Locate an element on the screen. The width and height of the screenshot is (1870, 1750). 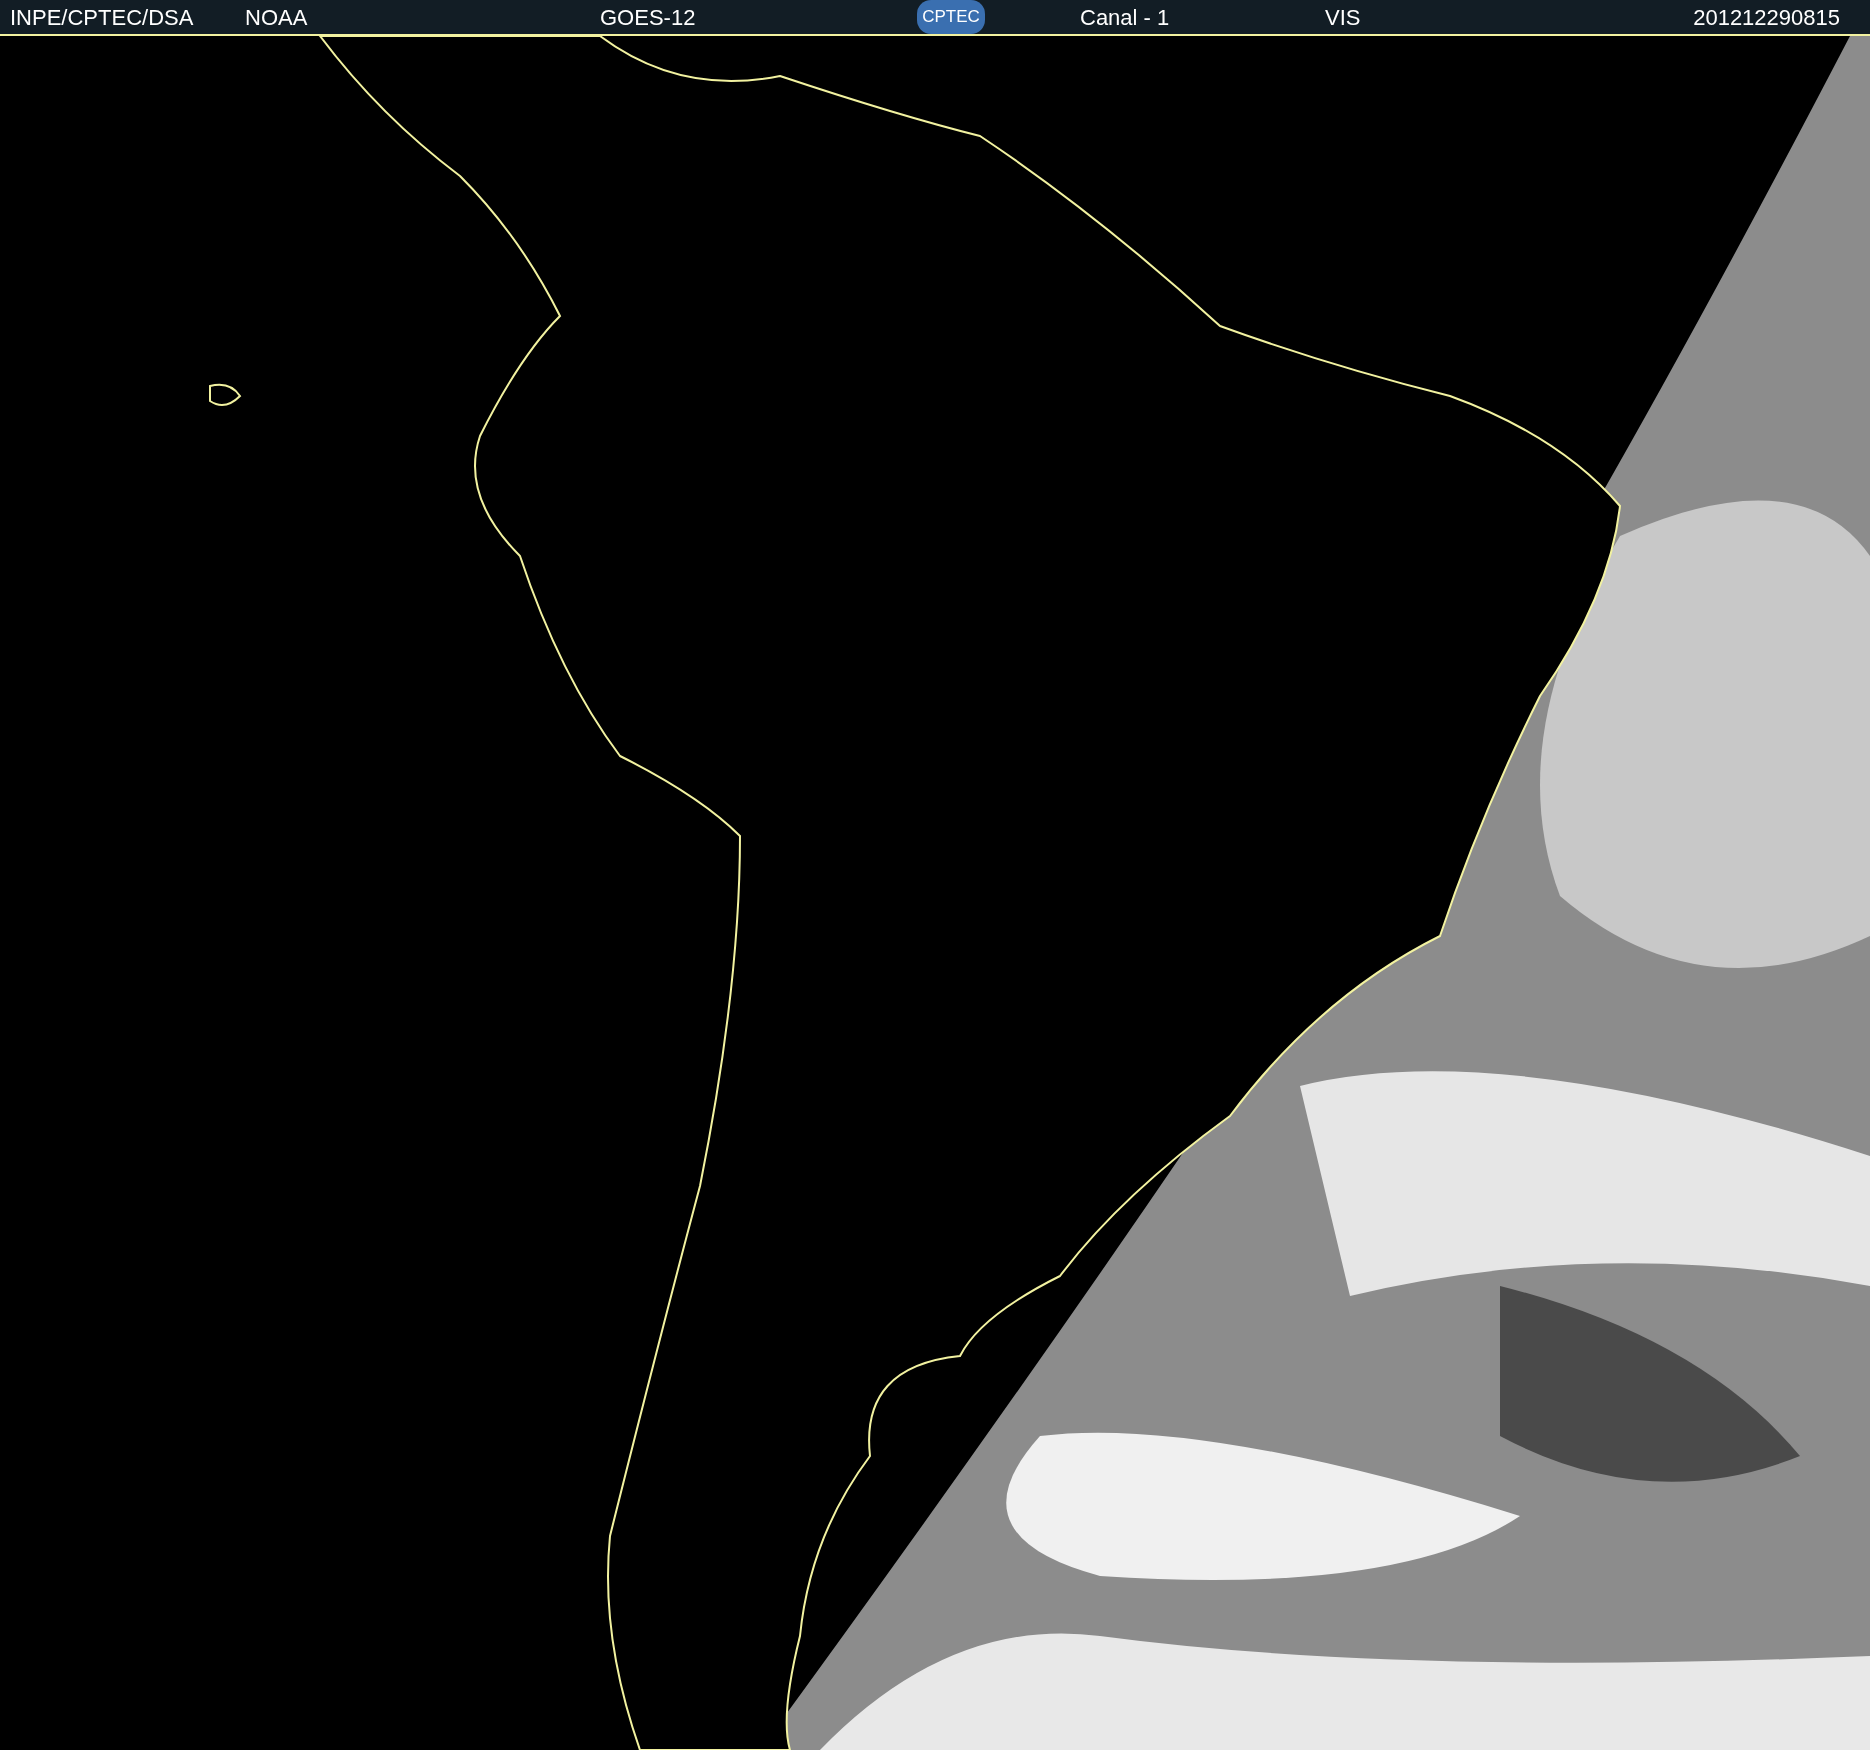
band-label: VIS is located at coordinates (1343, 17).